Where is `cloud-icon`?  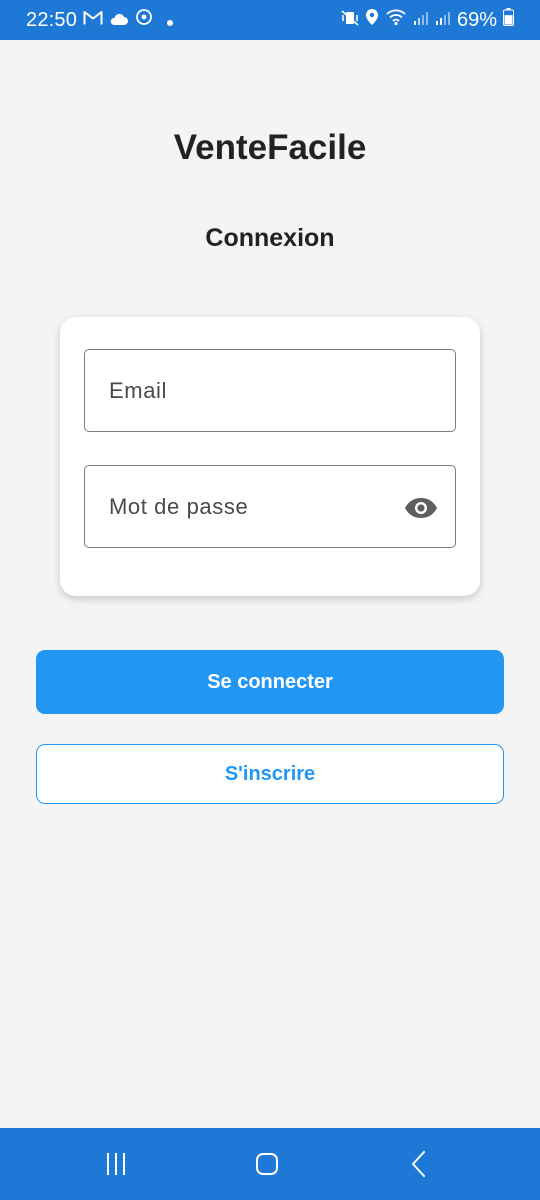
cloud-icon is located at coordinates (119, 20).